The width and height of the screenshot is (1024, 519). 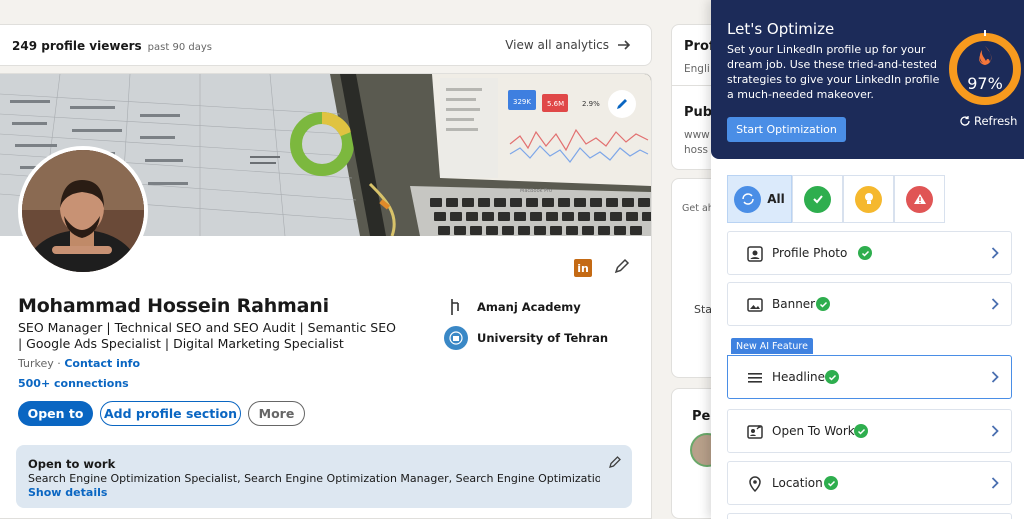 I want to click on experience-amanj-academy: Amanj Academy, so click(x=512, y=307).